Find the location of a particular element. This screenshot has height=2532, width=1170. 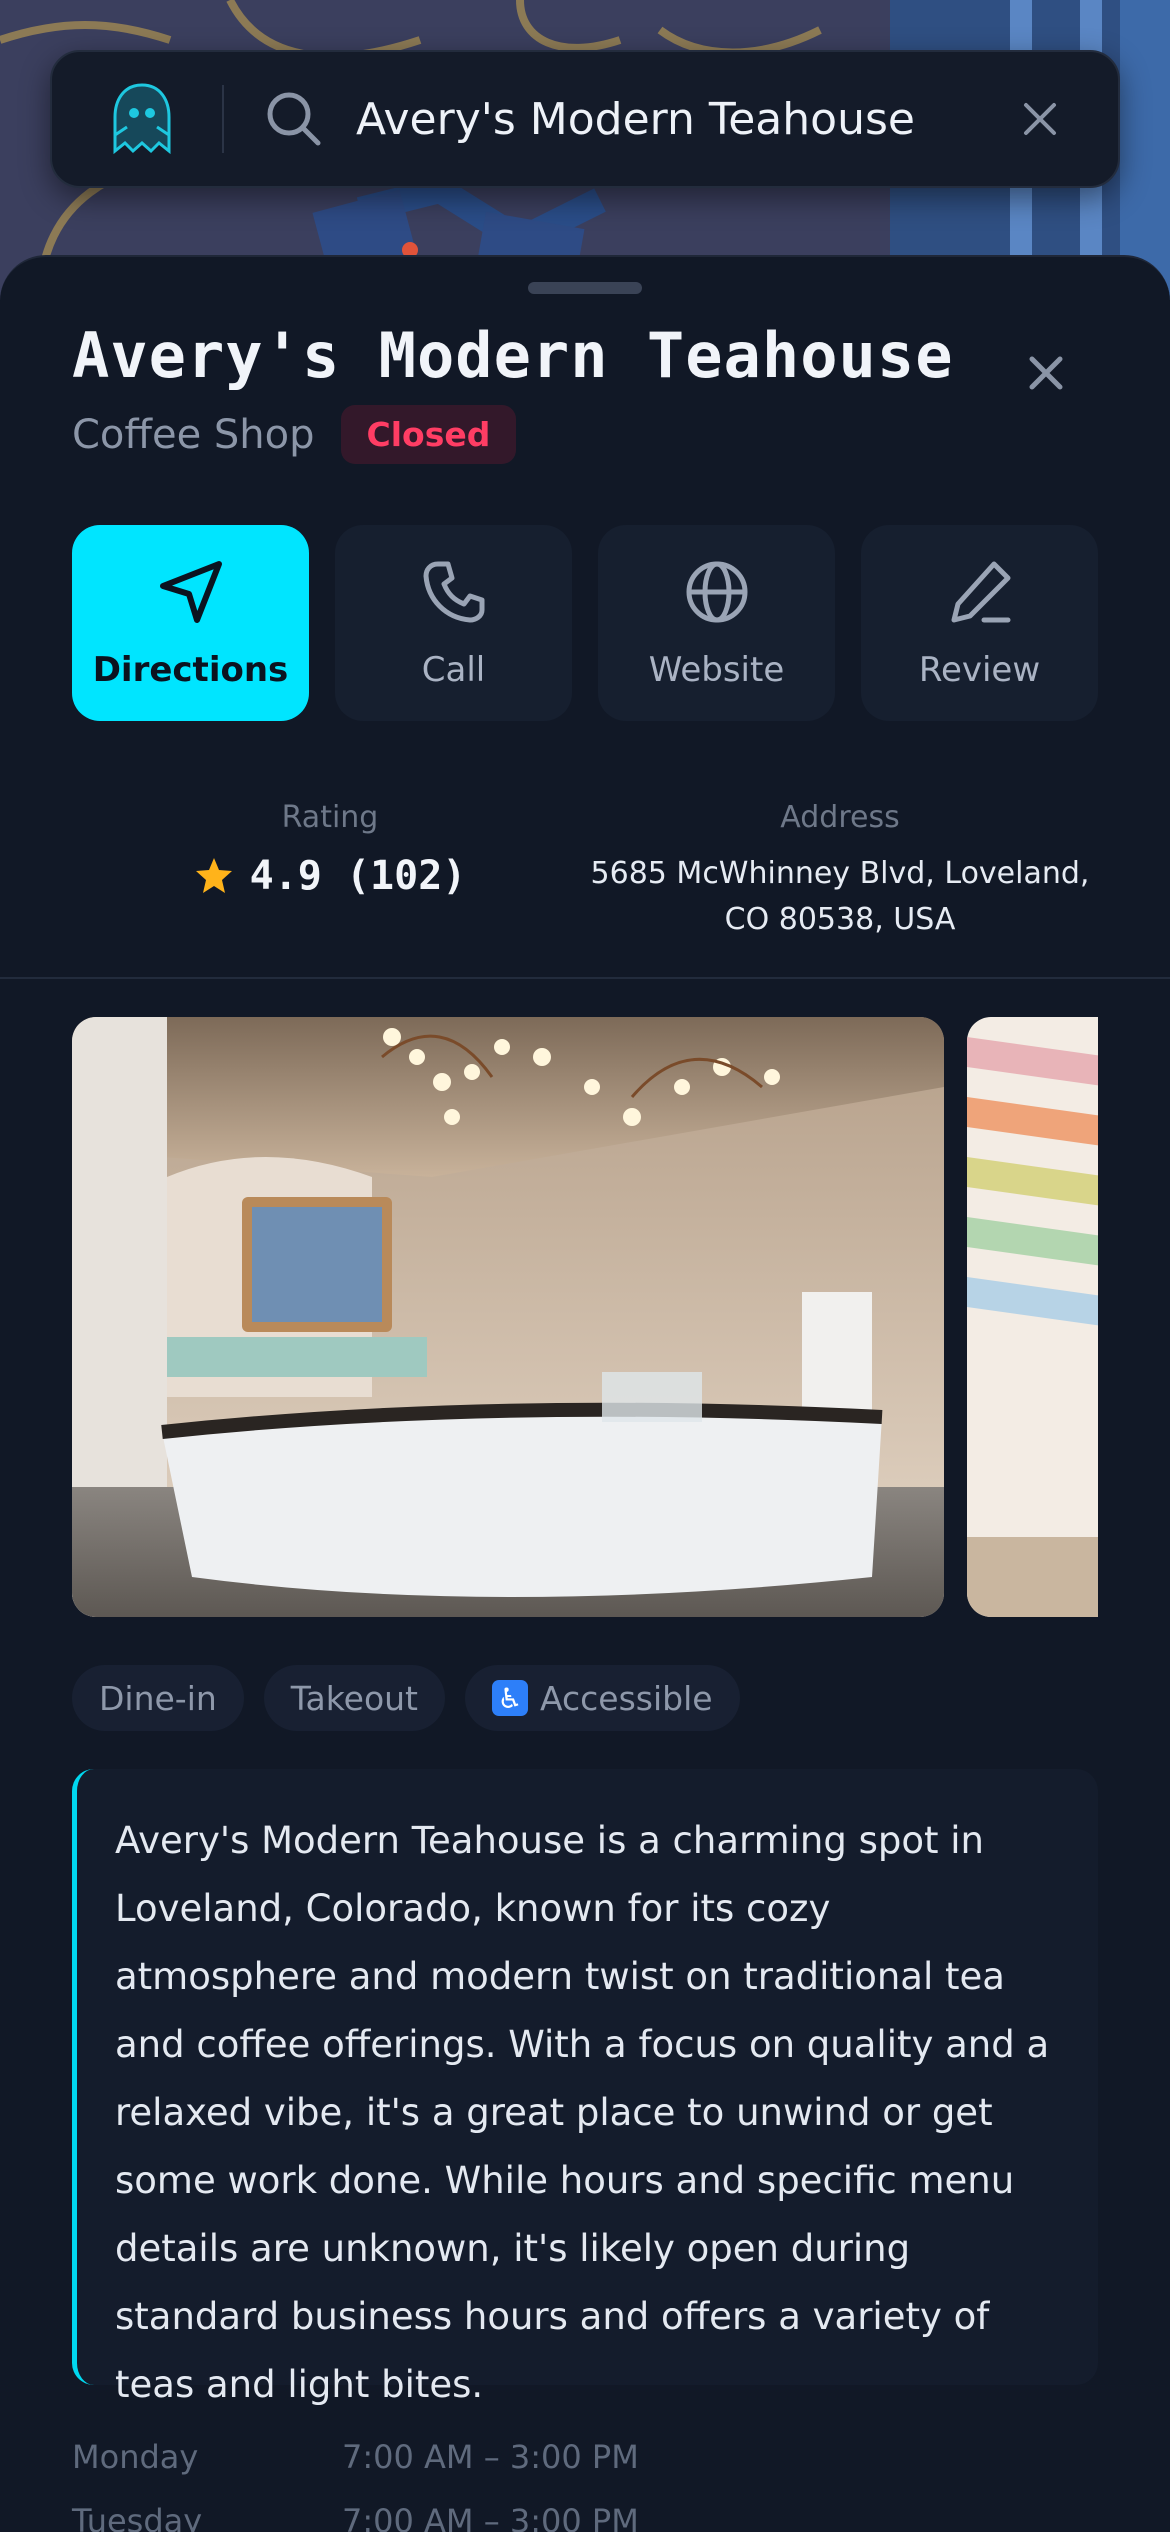

status-badge: Closed is located at coordinates (428, 434).